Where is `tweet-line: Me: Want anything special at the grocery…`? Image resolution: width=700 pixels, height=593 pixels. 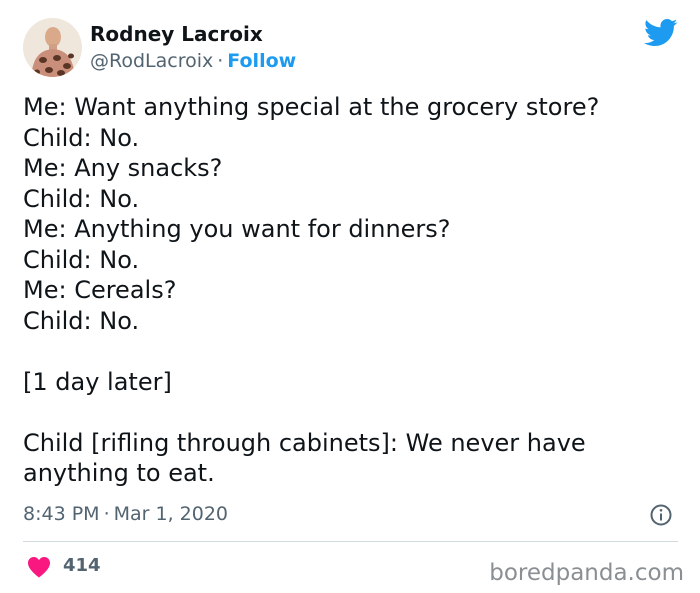
tweet-line: Me: Want anything special at the grocery… is located at coordinates (311, 107).